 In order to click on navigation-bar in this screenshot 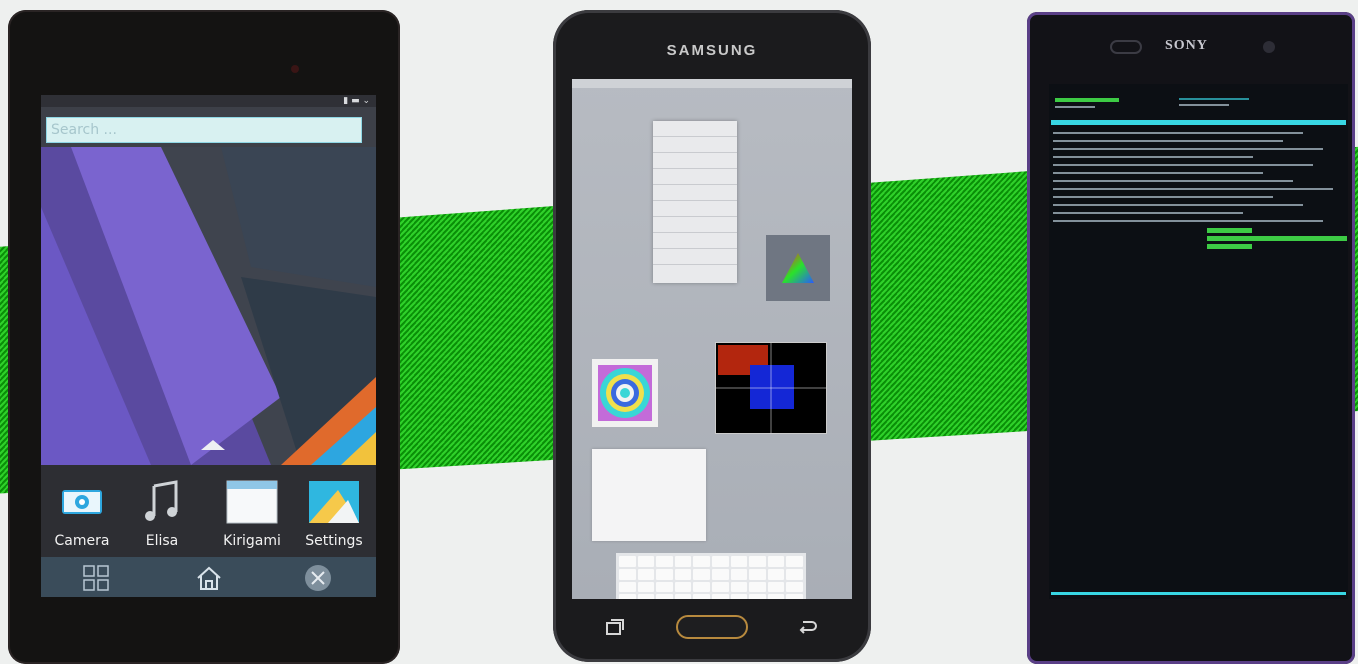, I will do `click(208, 577)`.